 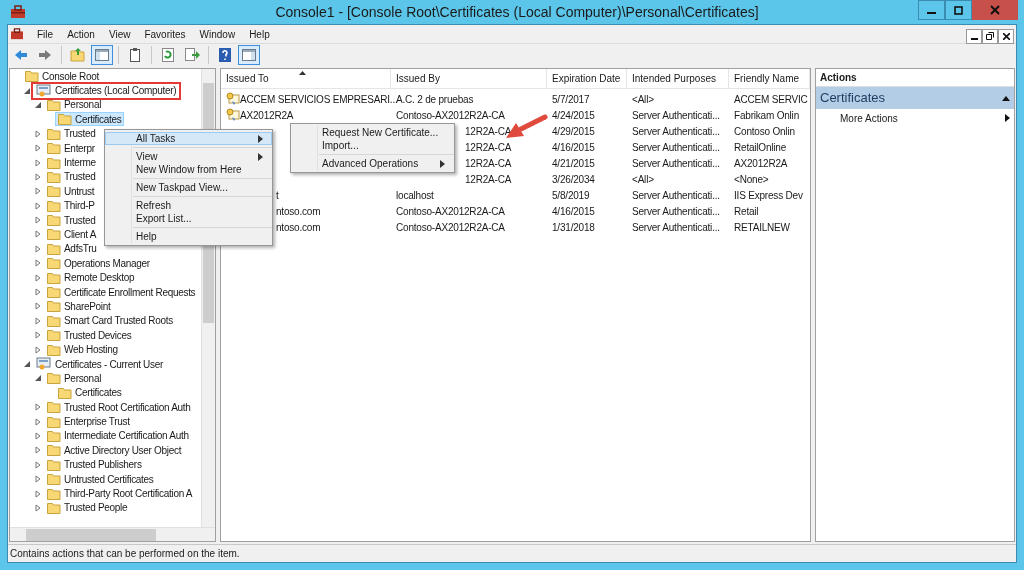 I want to click on child-restore-button, so click(x=990, y=36).